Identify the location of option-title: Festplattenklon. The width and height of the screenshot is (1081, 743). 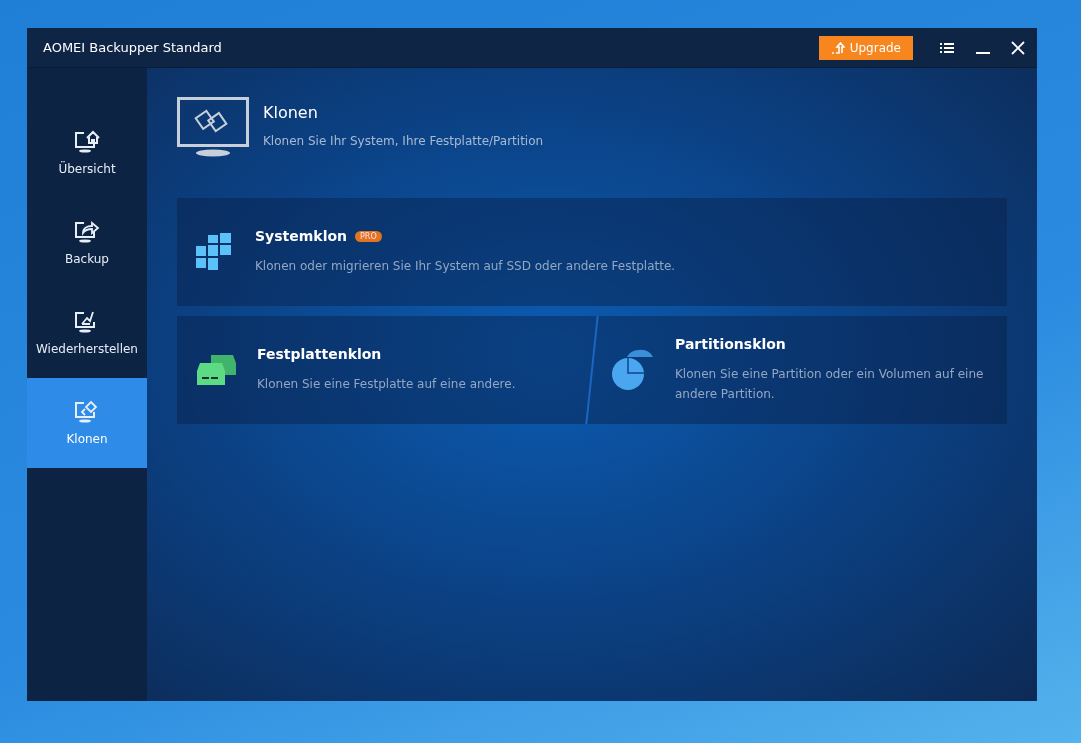
(319, 354).